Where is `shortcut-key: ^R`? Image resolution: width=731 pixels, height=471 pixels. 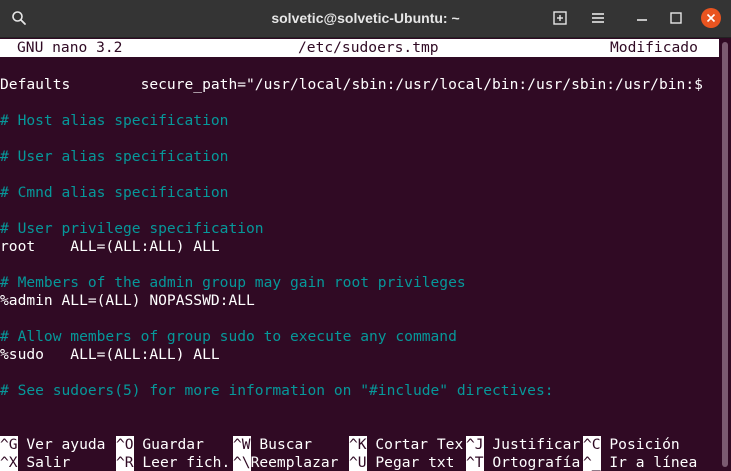
shortcut-key: ^R is located at coordinates (125, 462).